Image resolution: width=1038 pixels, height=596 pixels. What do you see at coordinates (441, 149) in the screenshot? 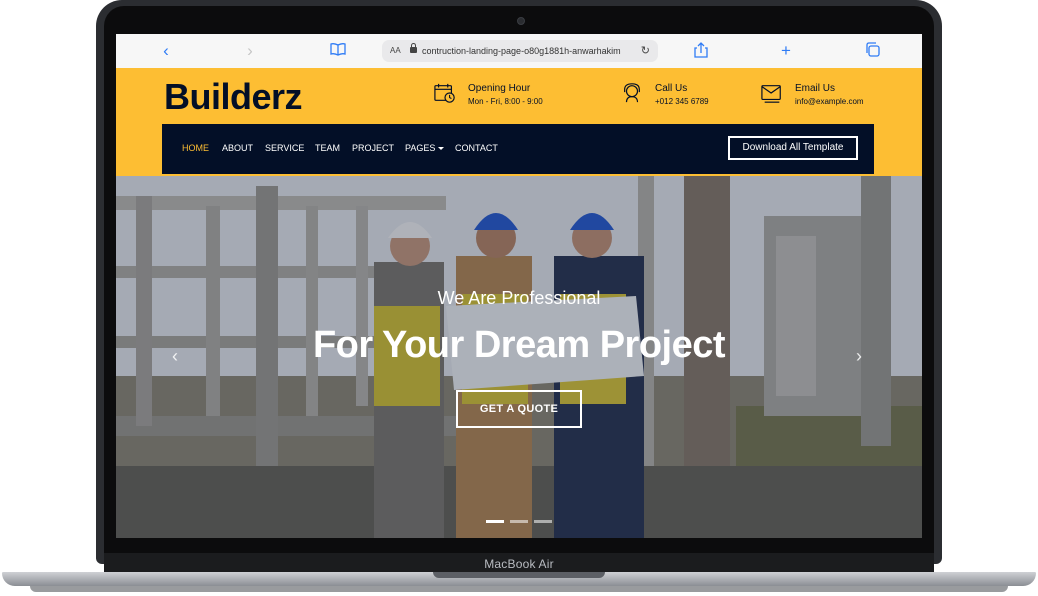
I see `chevron-down-icon` at bounding box center [441, 149].